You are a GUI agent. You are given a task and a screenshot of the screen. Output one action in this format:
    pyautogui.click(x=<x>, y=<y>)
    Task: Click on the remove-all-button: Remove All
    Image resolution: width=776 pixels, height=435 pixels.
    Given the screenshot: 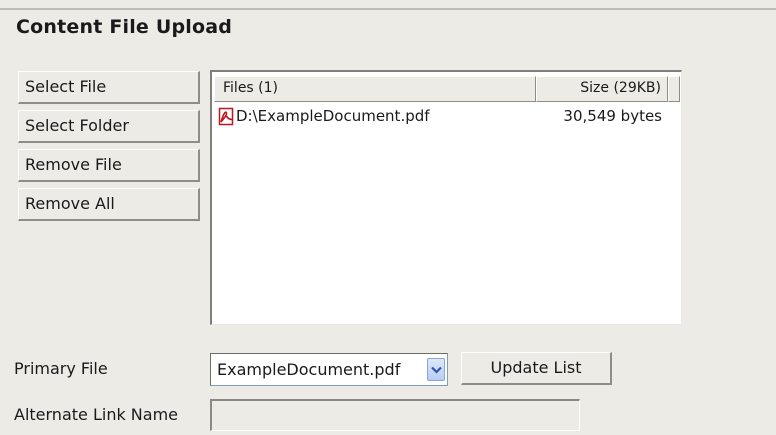 What is the action you would take?
    pyautogui.click(x=109, y=204)
    